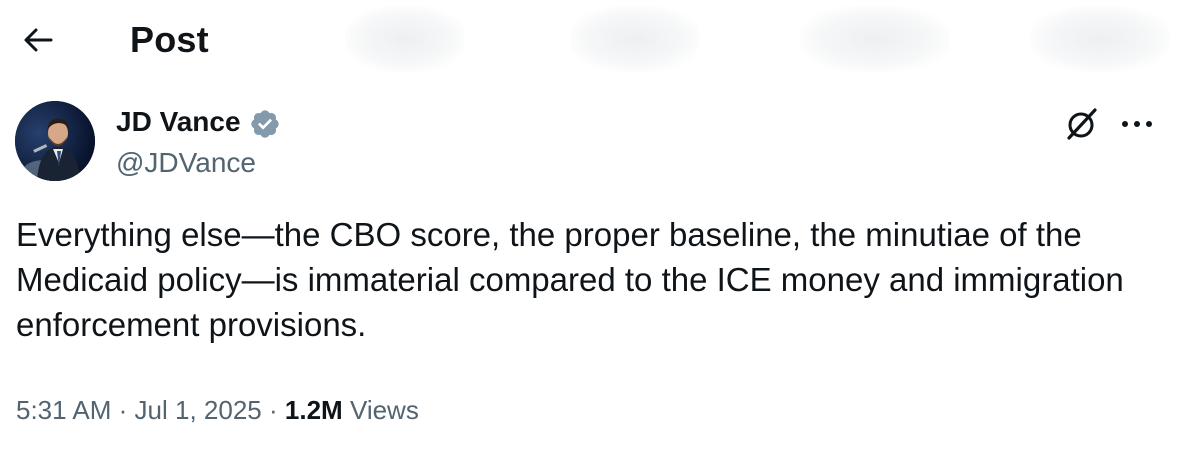  I want to click on more-options-button, so click(1137, 124).